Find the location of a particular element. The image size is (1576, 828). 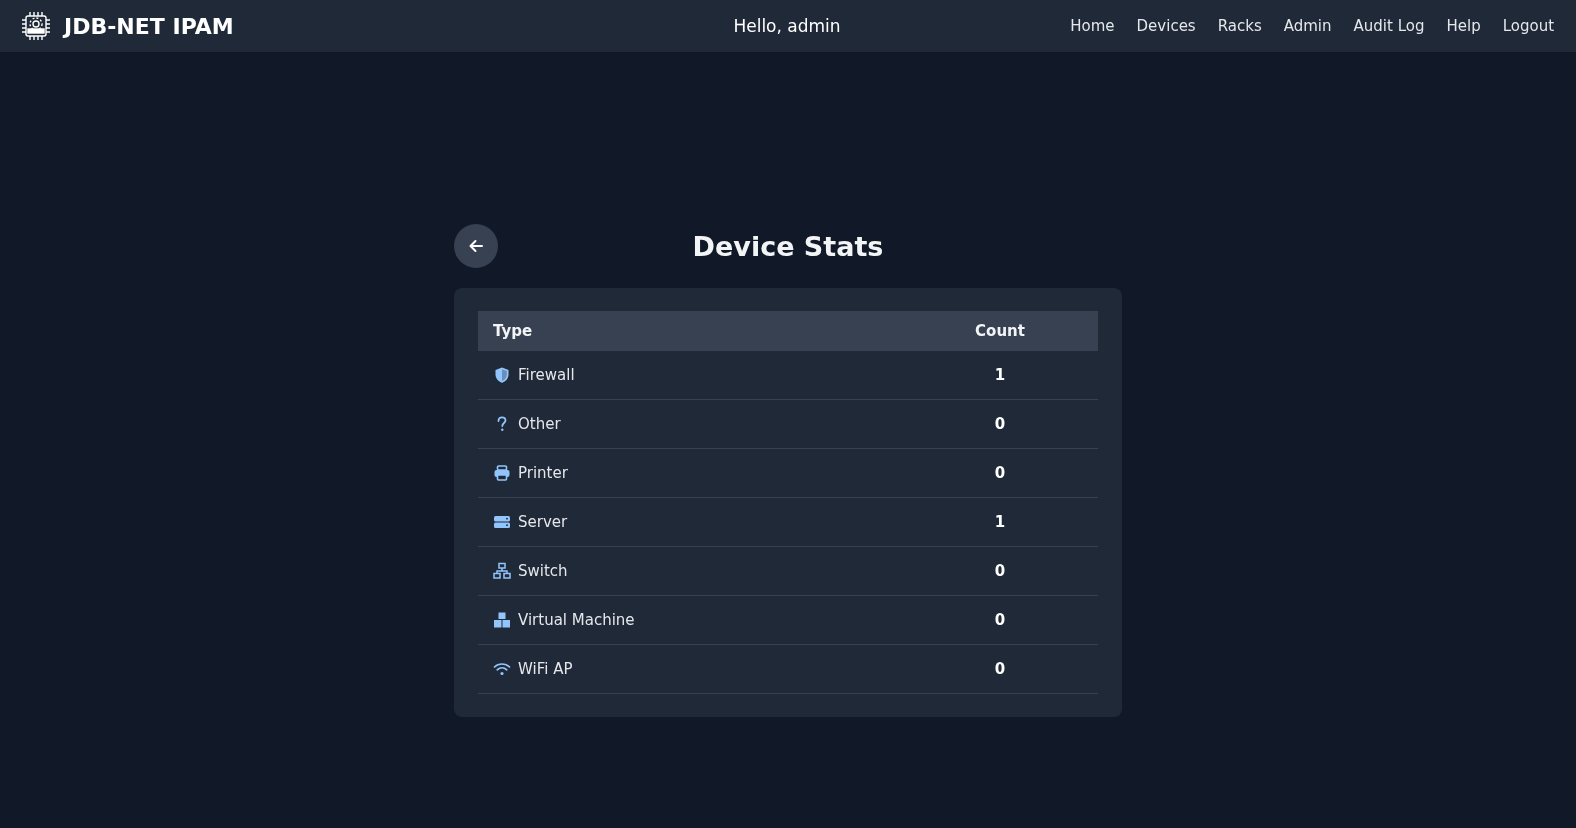

page-title: Device Stats is located at coordinates (788, 246).